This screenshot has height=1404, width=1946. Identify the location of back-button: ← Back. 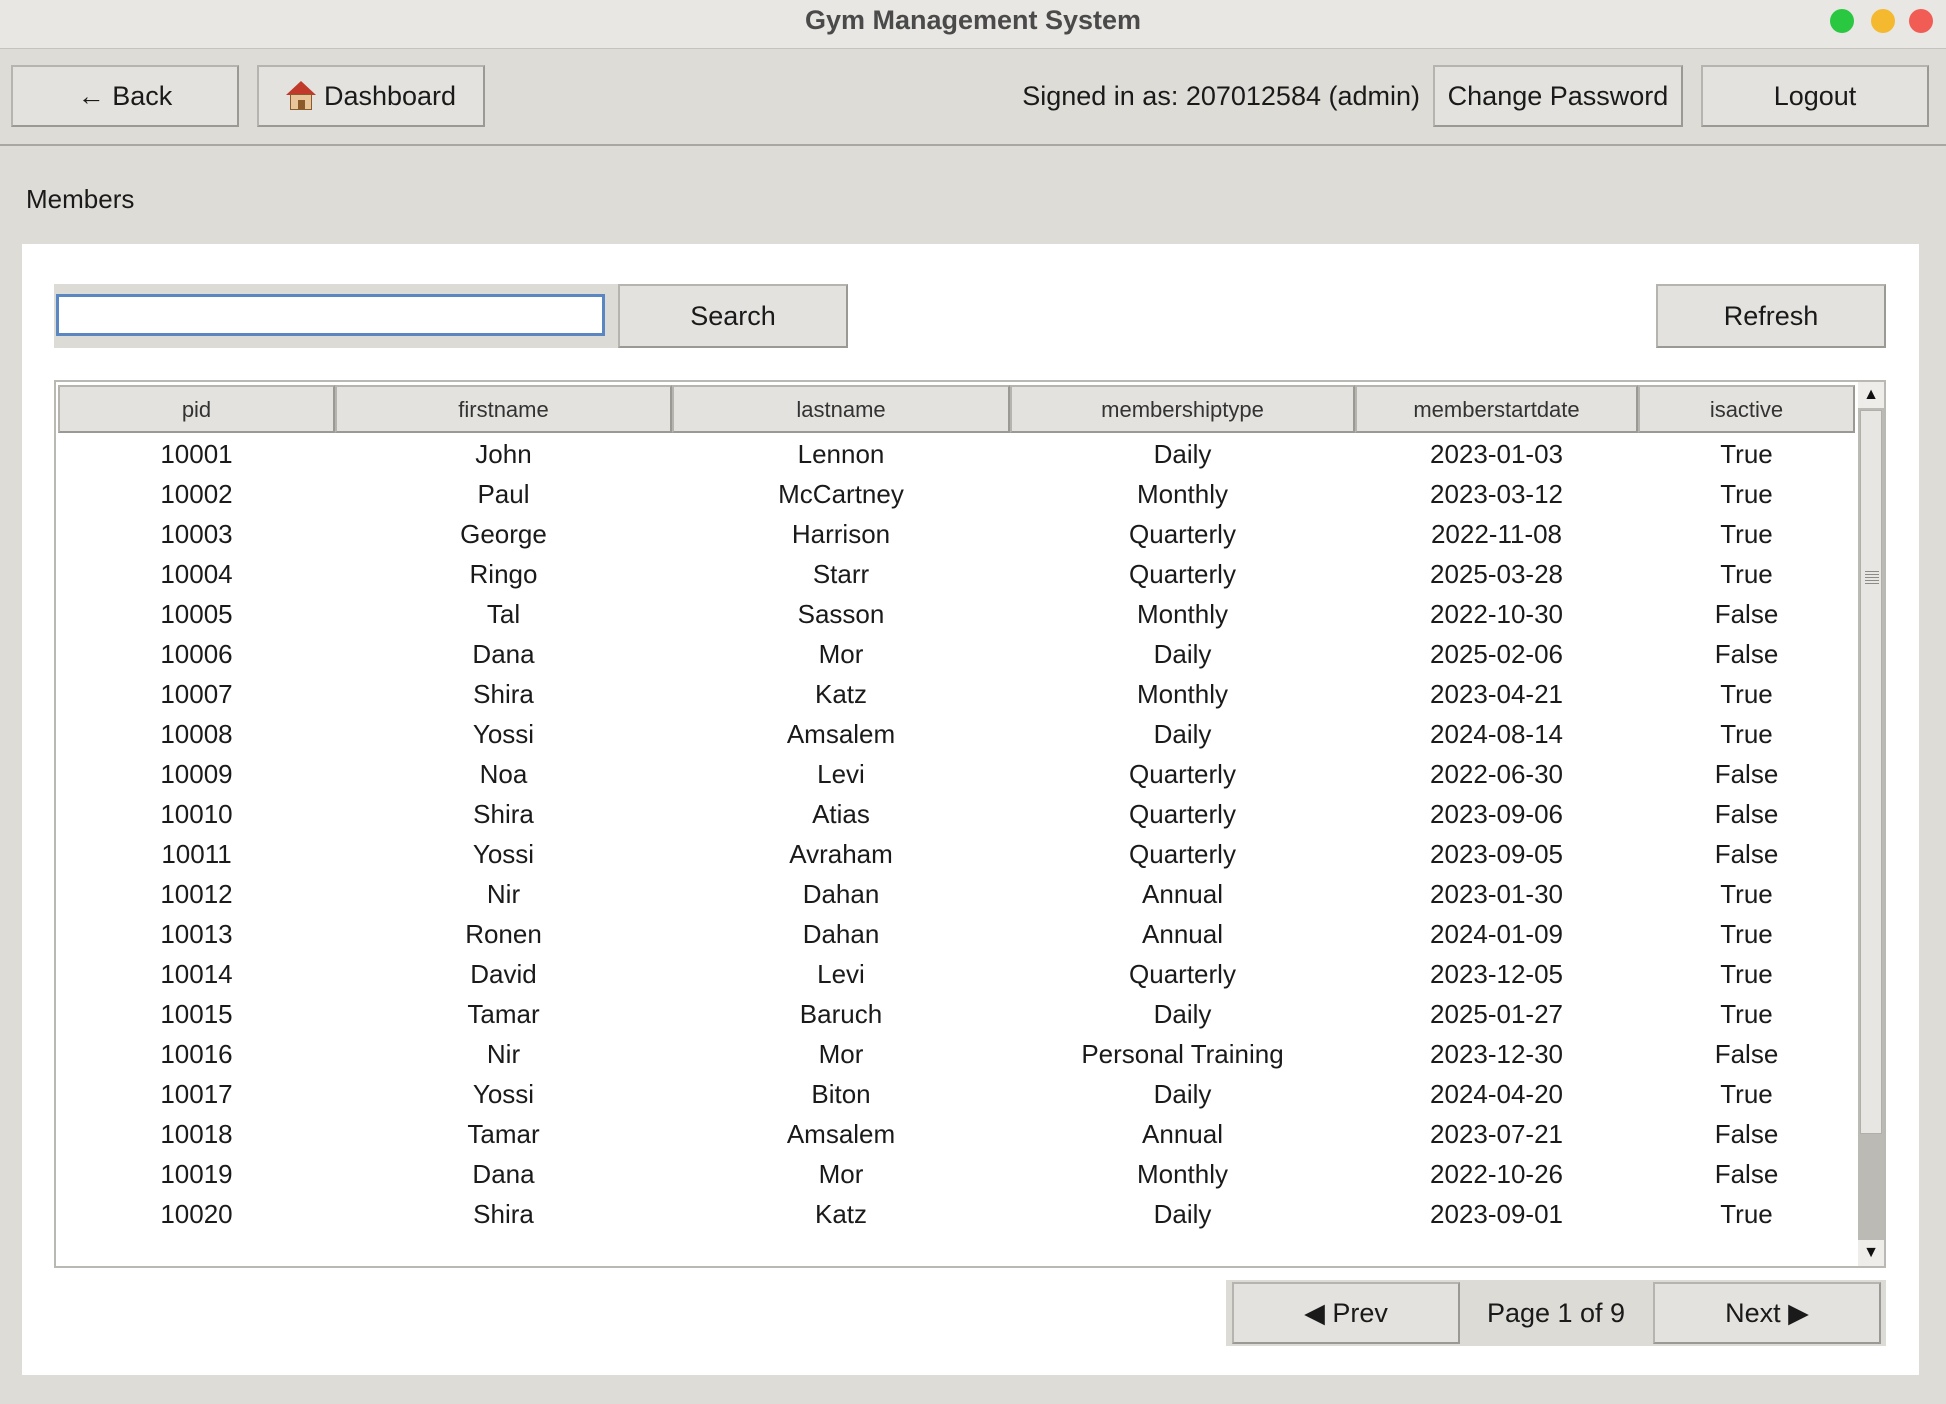
(125, 96).